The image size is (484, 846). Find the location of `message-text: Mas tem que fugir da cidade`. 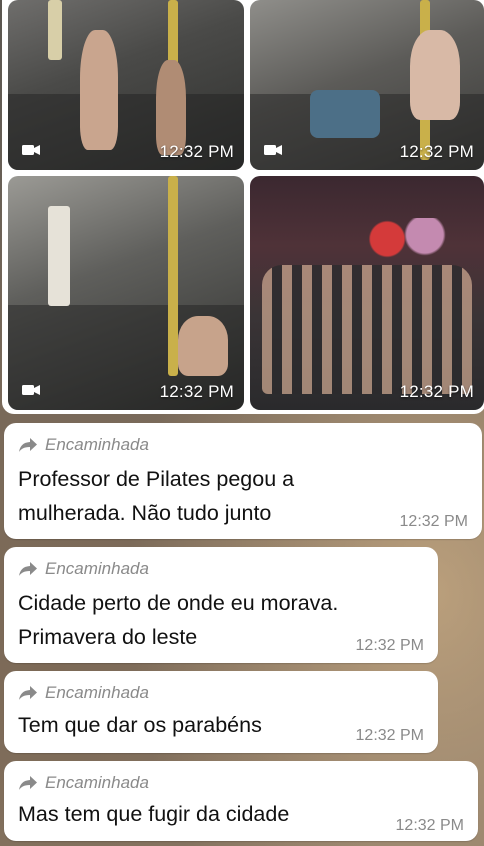

message-text: Mas tem que fugir da cidade is located at coordinates (154, 814).